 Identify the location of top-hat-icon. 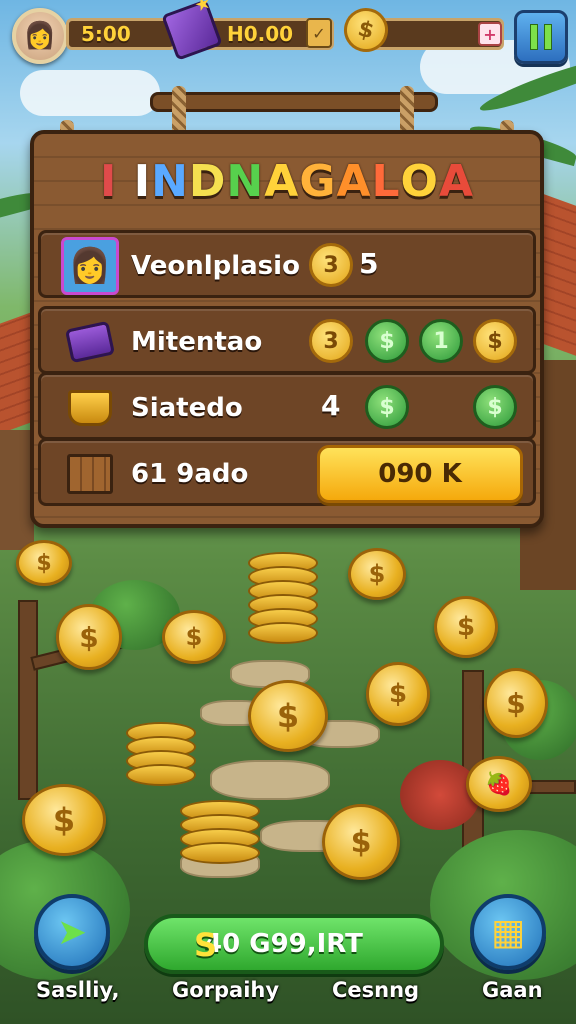
(90, 342).